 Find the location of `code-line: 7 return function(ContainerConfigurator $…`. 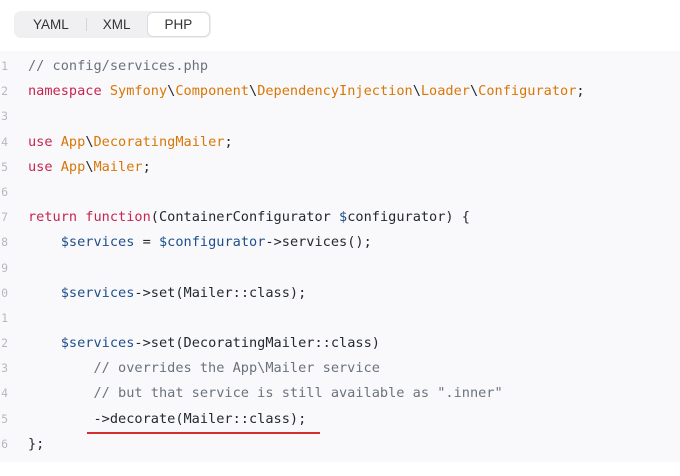

code-line: 7 return function(ContainerConfigurator $… is located at coordinates (340, 217).